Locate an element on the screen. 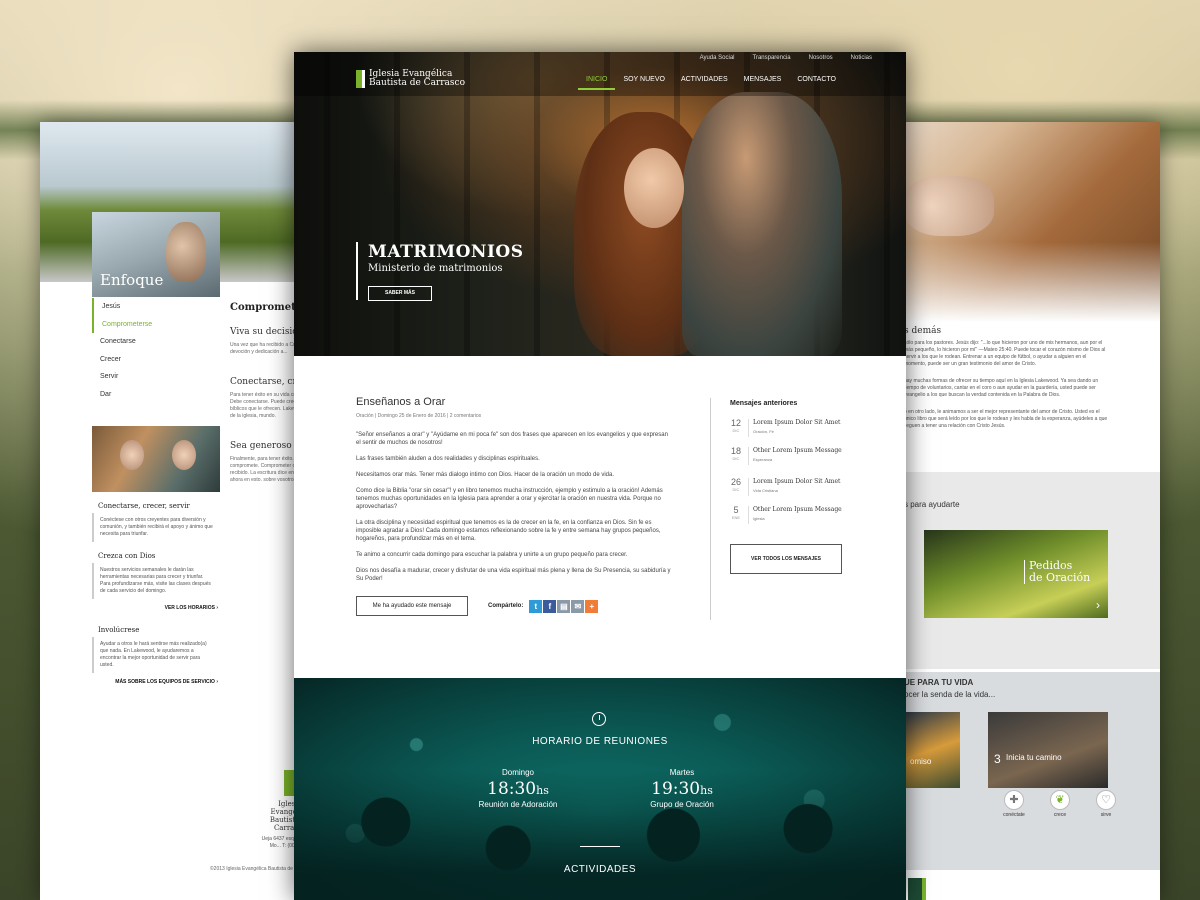 The width and height of the screenshot is (1200, 900). sidebar-title: Mensajes anteriores is located at coordinates (764, 403).